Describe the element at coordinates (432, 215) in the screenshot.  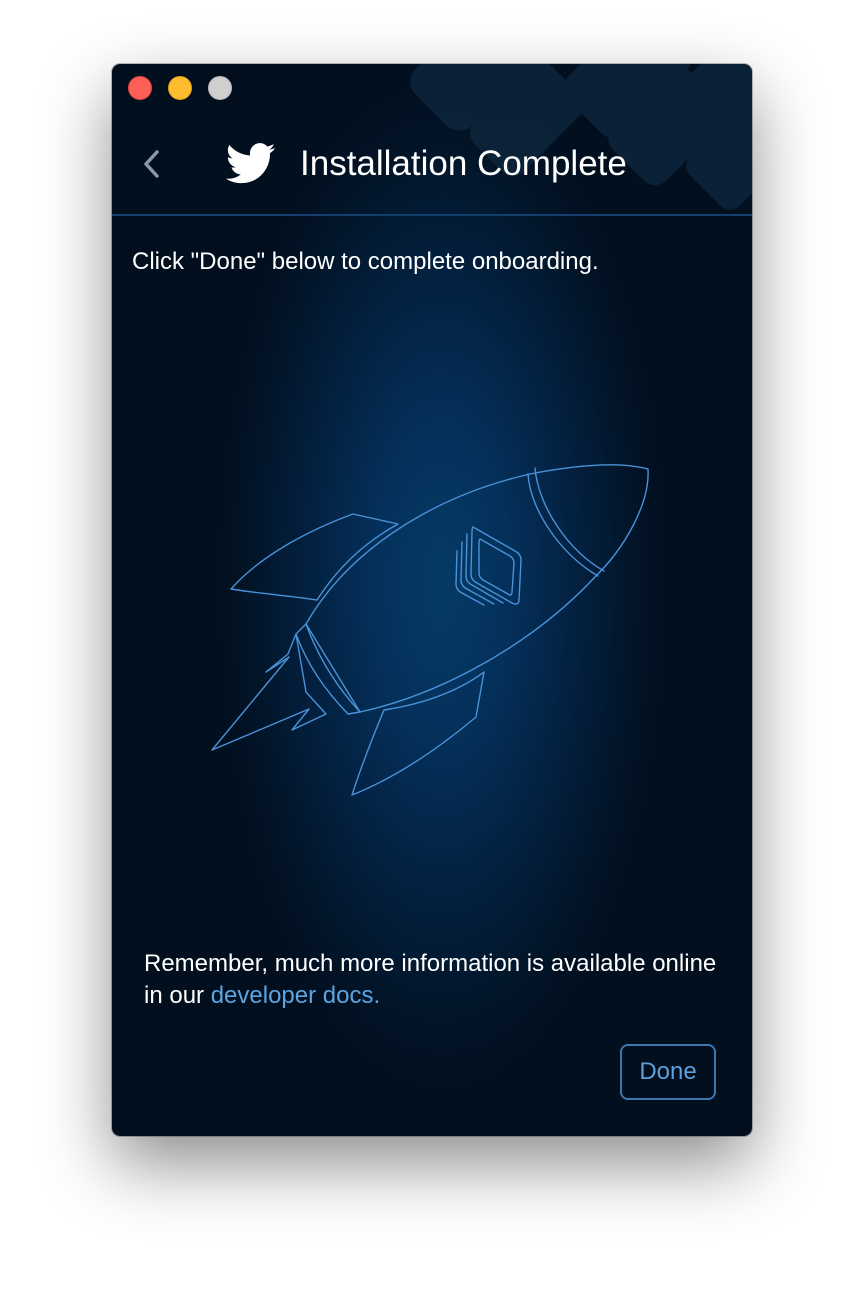
I see `header-divider` at that location.